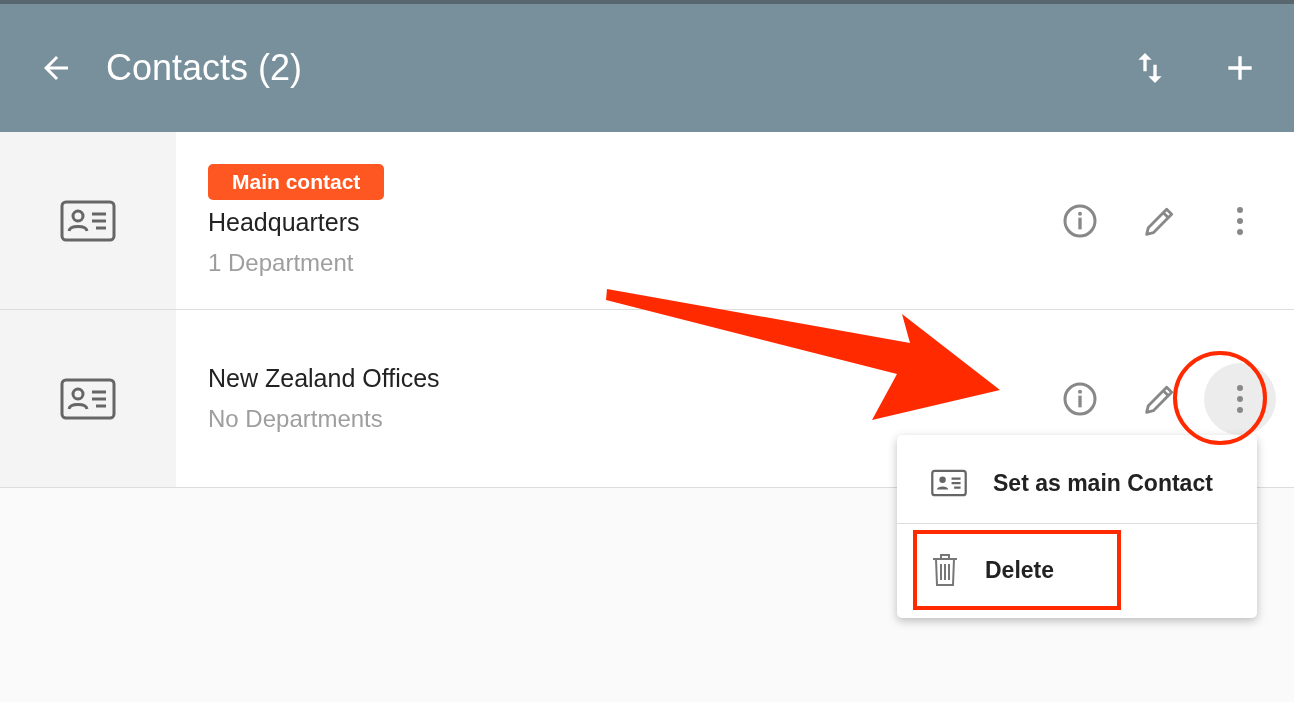 The width and height of the screenshot is (1294, 702). I want to click on contact-departments: 1 Department, so click(281, 263).